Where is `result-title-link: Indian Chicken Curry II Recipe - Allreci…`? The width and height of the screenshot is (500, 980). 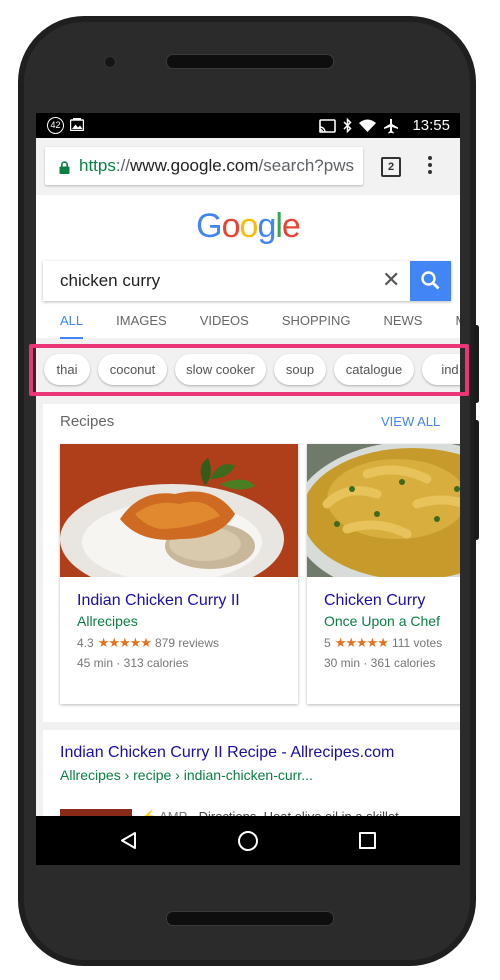
result-title-link: Indian Chicken Curry II Recipe - Allreci… is located at coordinates (227, 753).